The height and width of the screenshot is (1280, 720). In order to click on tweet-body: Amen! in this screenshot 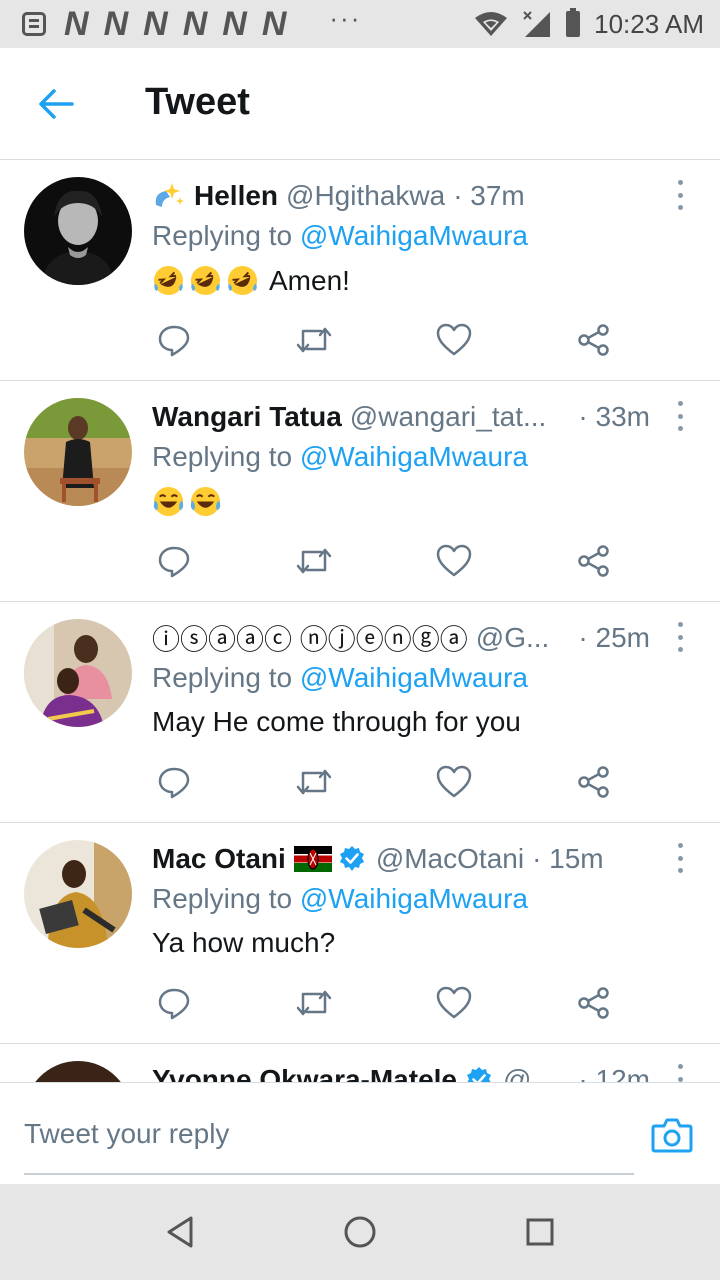, I will do `click(251, 280)`.